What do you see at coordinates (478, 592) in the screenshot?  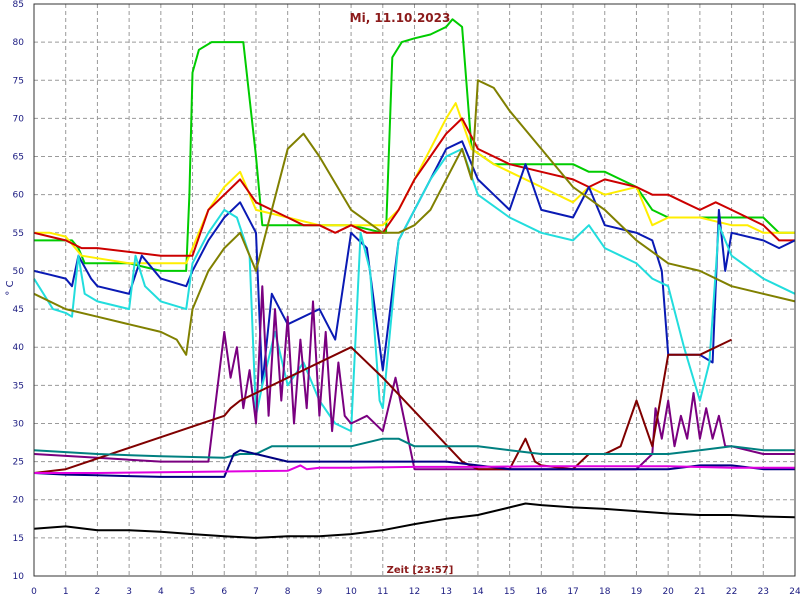 I see `x-tick-label: 14` at bounding box center [478, 592].